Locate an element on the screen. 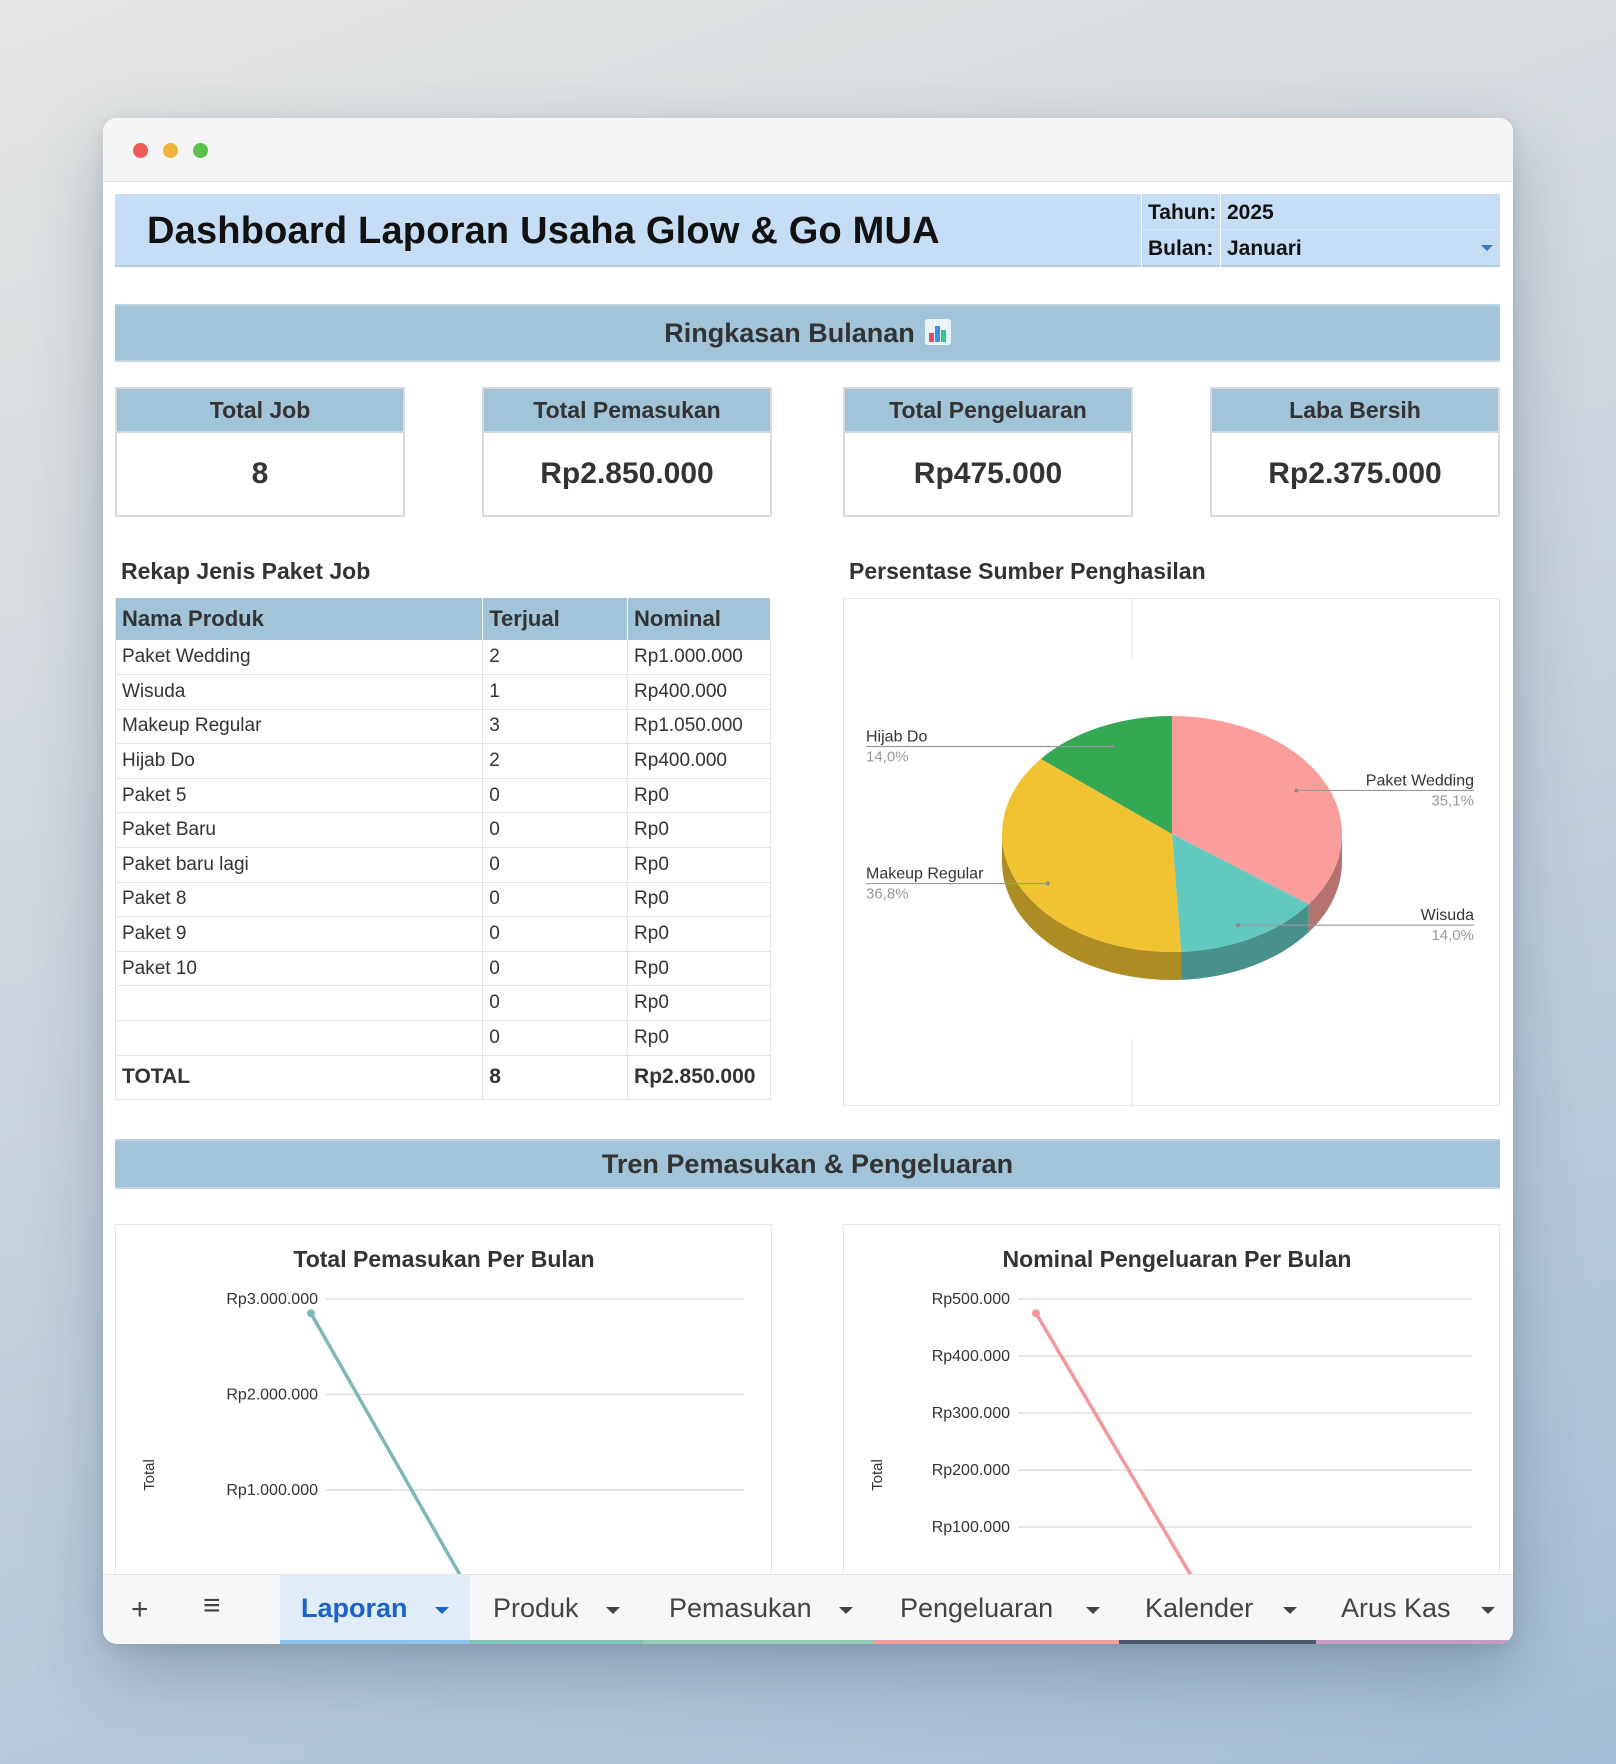 The width and height of the screenshot is (1616, 1764). table-row: Hijab Do 2 Rp400.000 is located at coordinates (443, 761).